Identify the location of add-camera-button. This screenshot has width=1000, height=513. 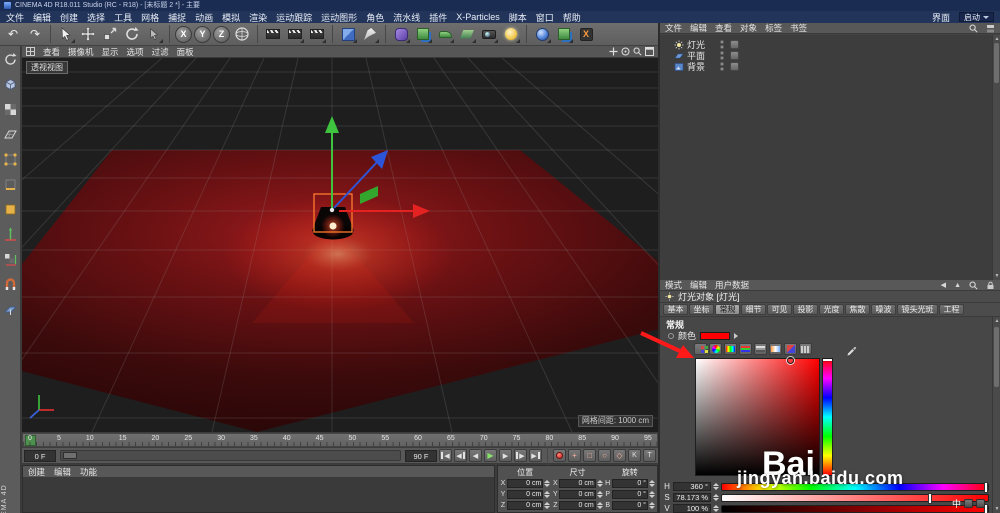
(489, 34).